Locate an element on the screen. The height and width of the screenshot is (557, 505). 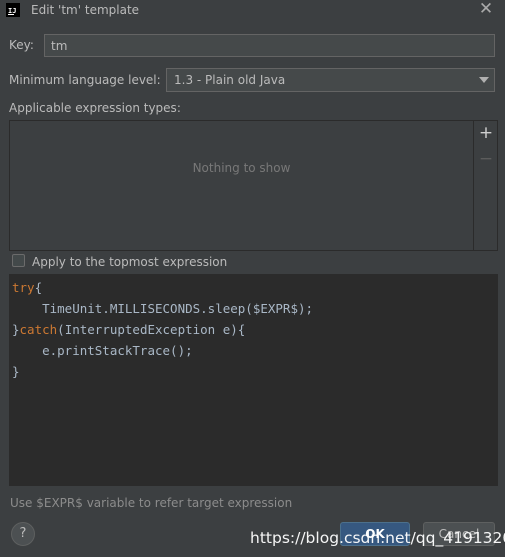
add-icon: + is located at coordinates (486, 133).